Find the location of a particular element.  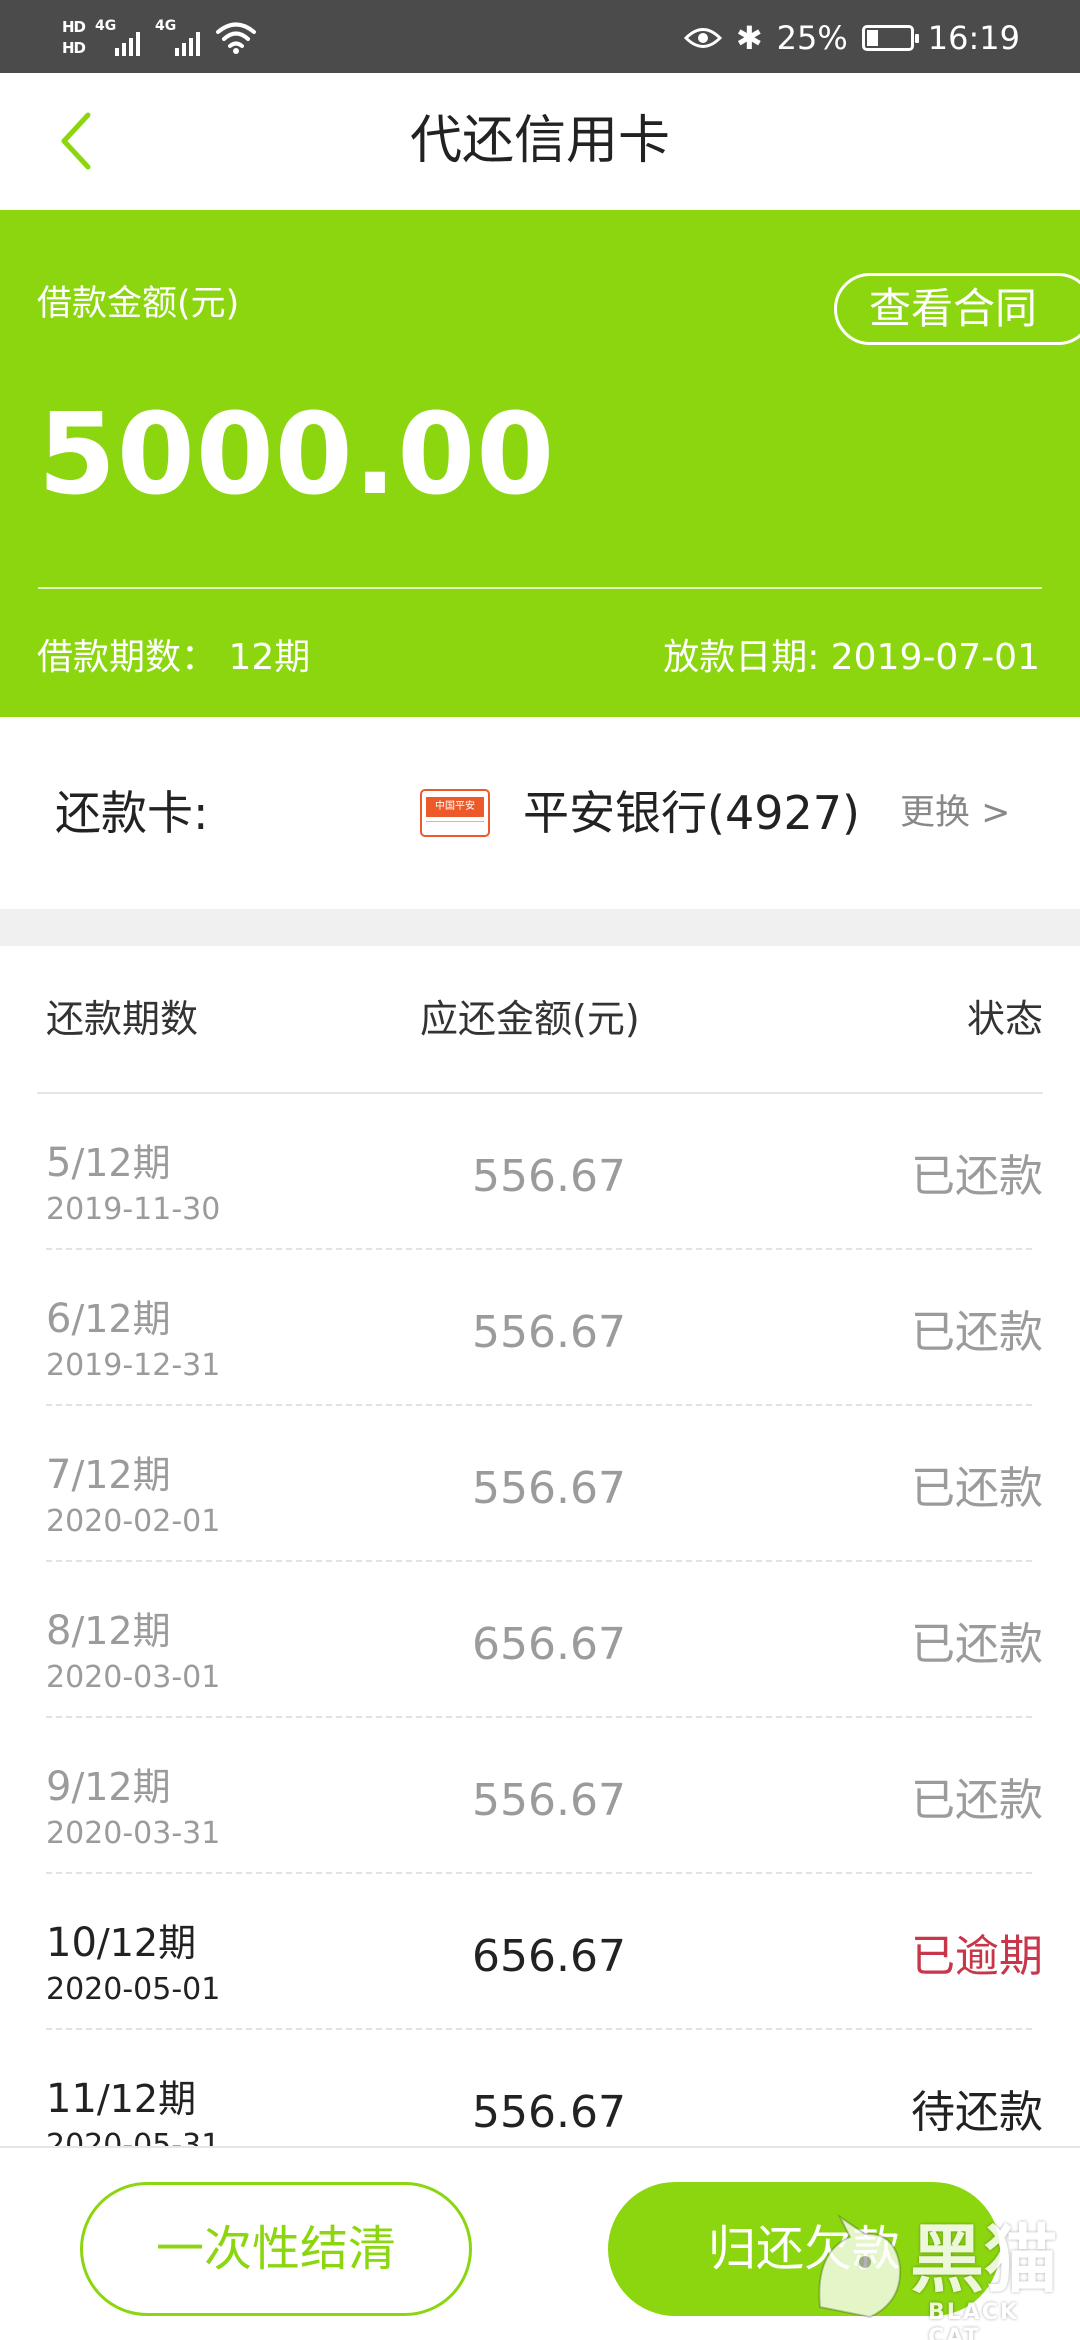

page-title: 代还信用卡 is located at coordinates (539, 141).